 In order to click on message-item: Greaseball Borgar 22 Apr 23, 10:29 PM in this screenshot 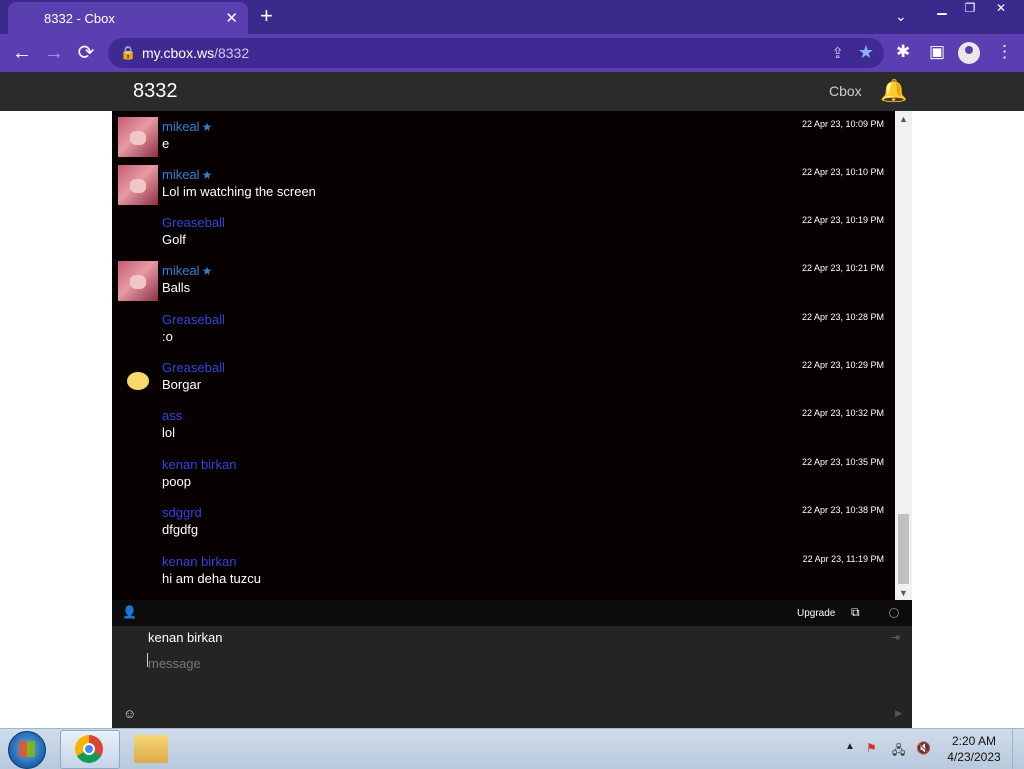, I will do `click(503, 378)`.